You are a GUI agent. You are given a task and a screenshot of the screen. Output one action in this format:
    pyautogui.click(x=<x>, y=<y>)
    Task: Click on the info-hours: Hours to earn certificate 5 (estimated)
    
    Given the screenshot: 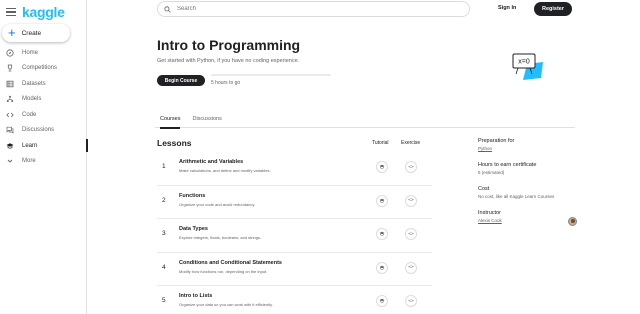 What is the action you would take?
    pyautogui.click(x=533, y=168)
    